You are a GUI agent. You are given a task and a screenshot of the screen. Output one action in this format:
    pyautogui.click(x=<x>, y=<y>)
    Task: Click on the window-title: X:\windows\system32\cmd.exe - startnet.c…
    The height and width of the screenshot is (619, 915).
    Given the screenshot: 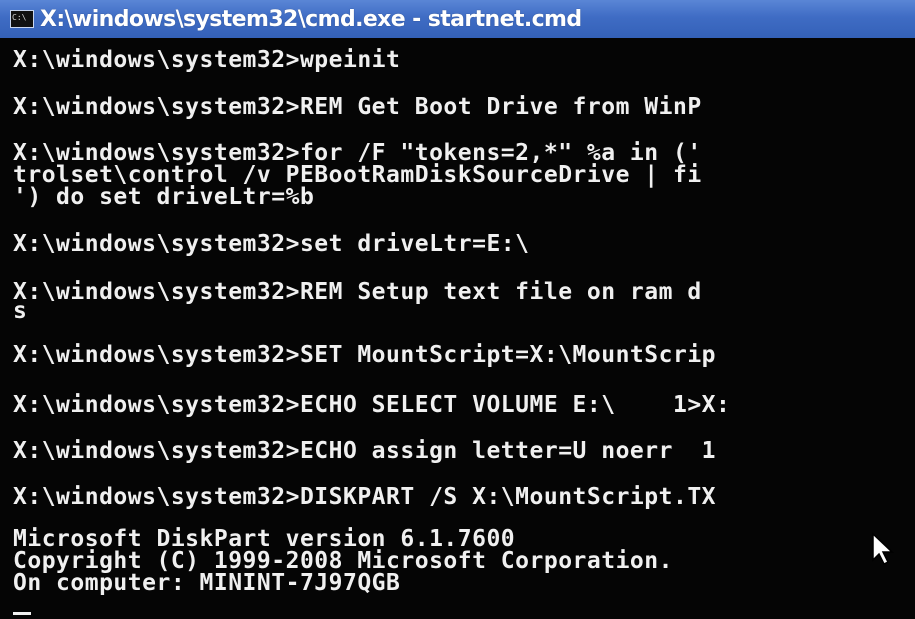 What is the action you would take?
    pyautogui.click(x=311, y=19)
    